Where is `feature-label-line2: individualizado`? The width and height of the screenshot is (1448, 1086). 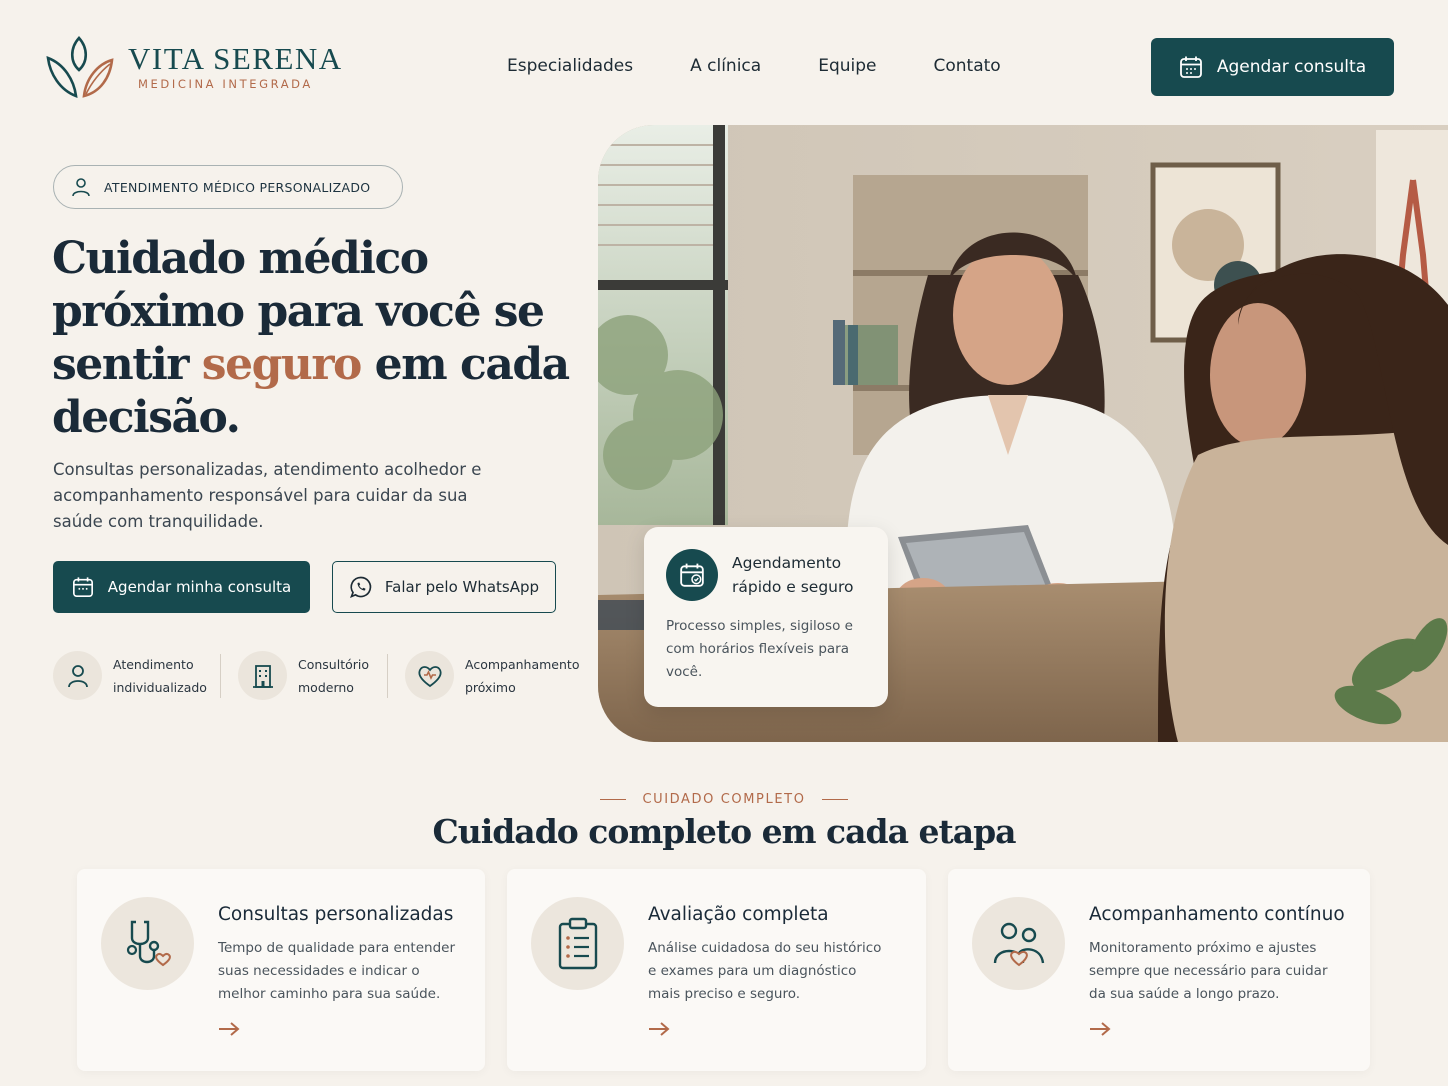 feature-label-line2: individualizado is located at coordinates (160, 687).